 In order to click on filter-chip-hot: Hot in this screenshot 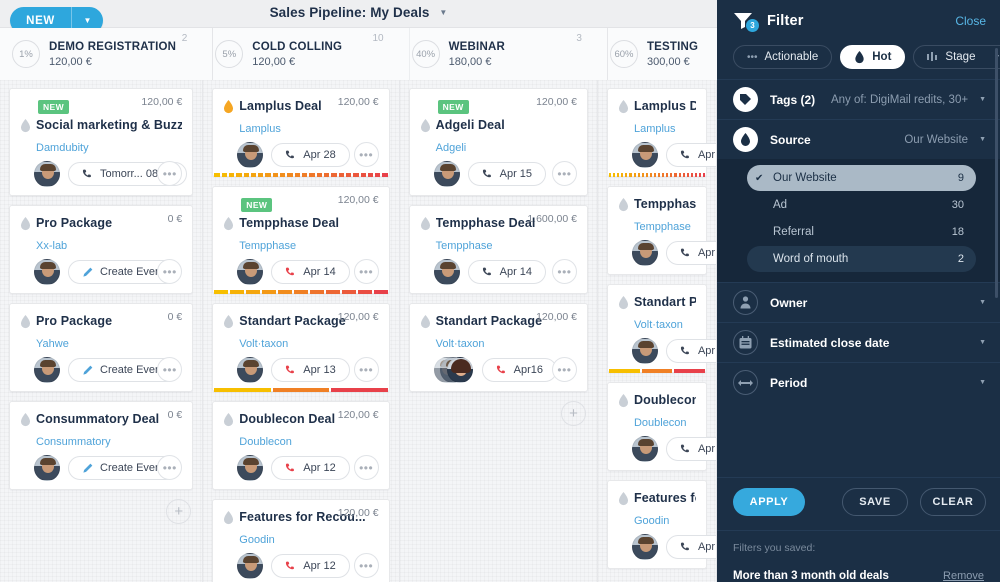, I will do `click(873, 57)`.